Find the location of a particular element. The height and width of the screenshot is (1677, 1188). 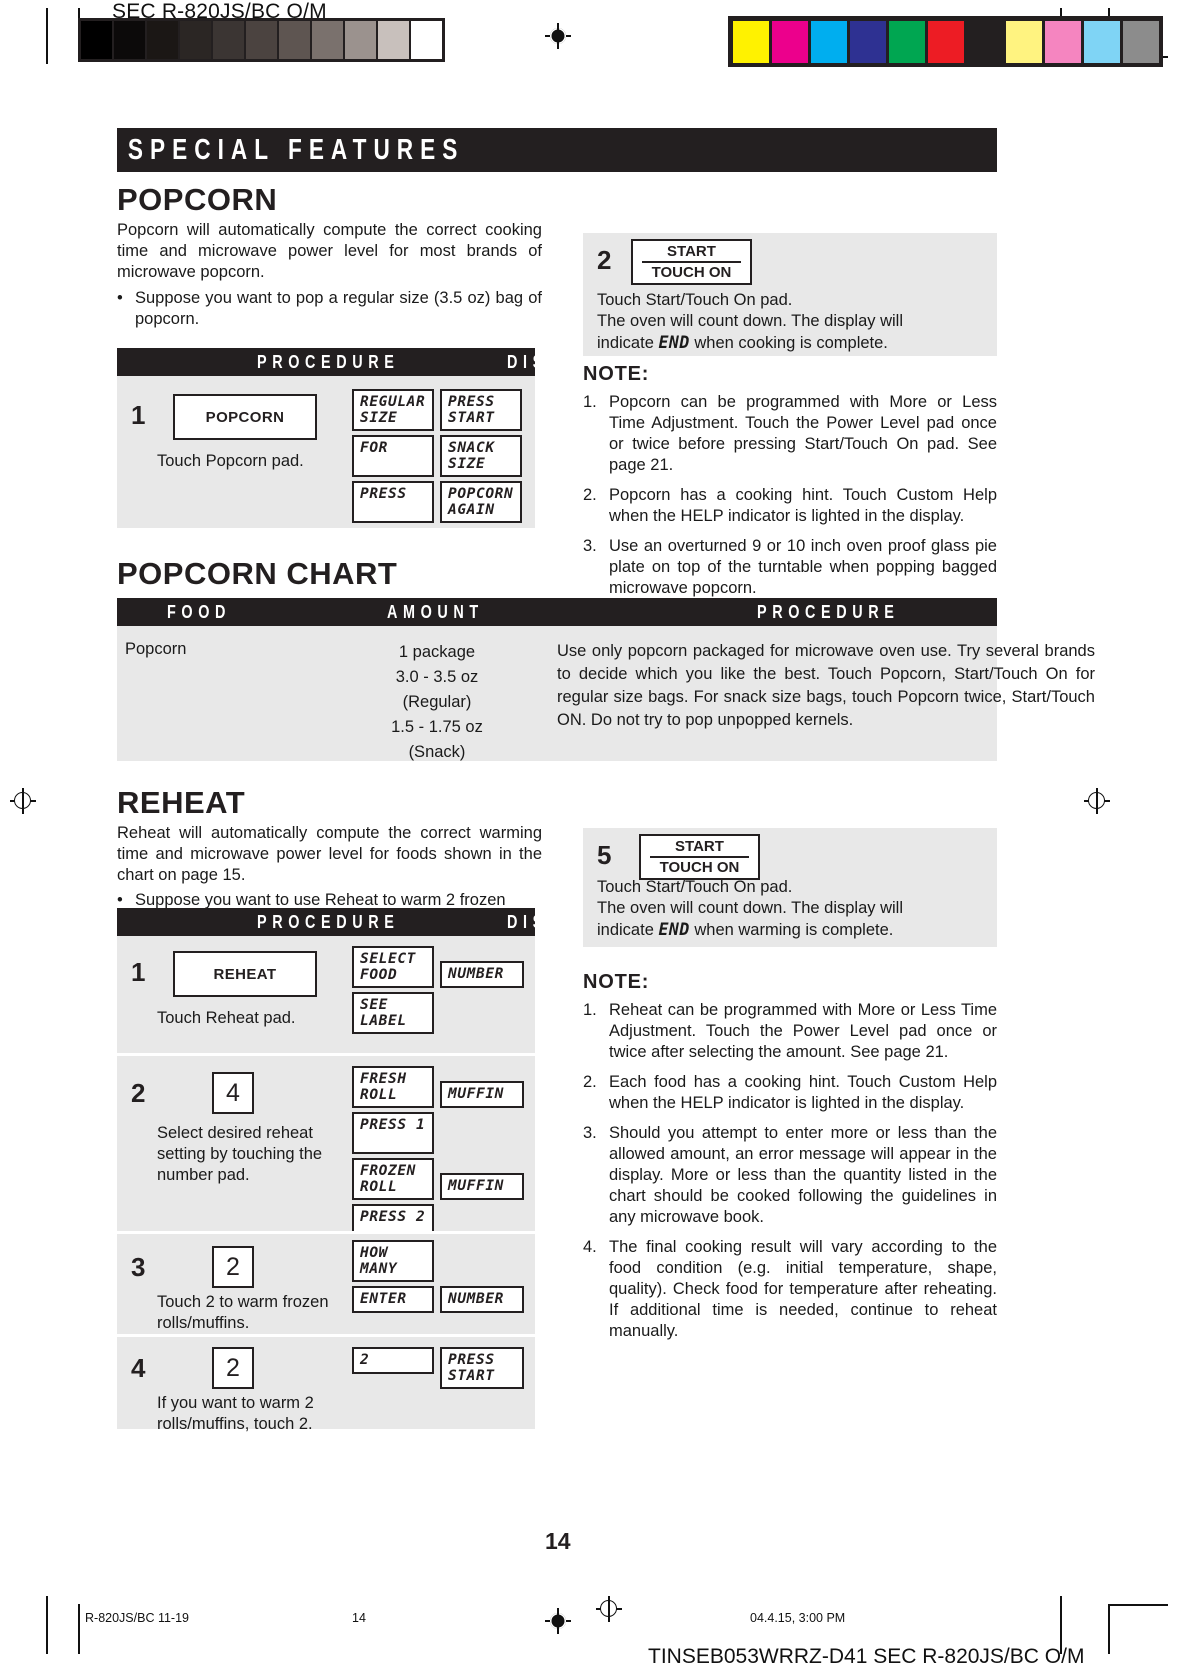

popcorn-step-2-line3-pre: indicate is located at coordinates (628, 343).